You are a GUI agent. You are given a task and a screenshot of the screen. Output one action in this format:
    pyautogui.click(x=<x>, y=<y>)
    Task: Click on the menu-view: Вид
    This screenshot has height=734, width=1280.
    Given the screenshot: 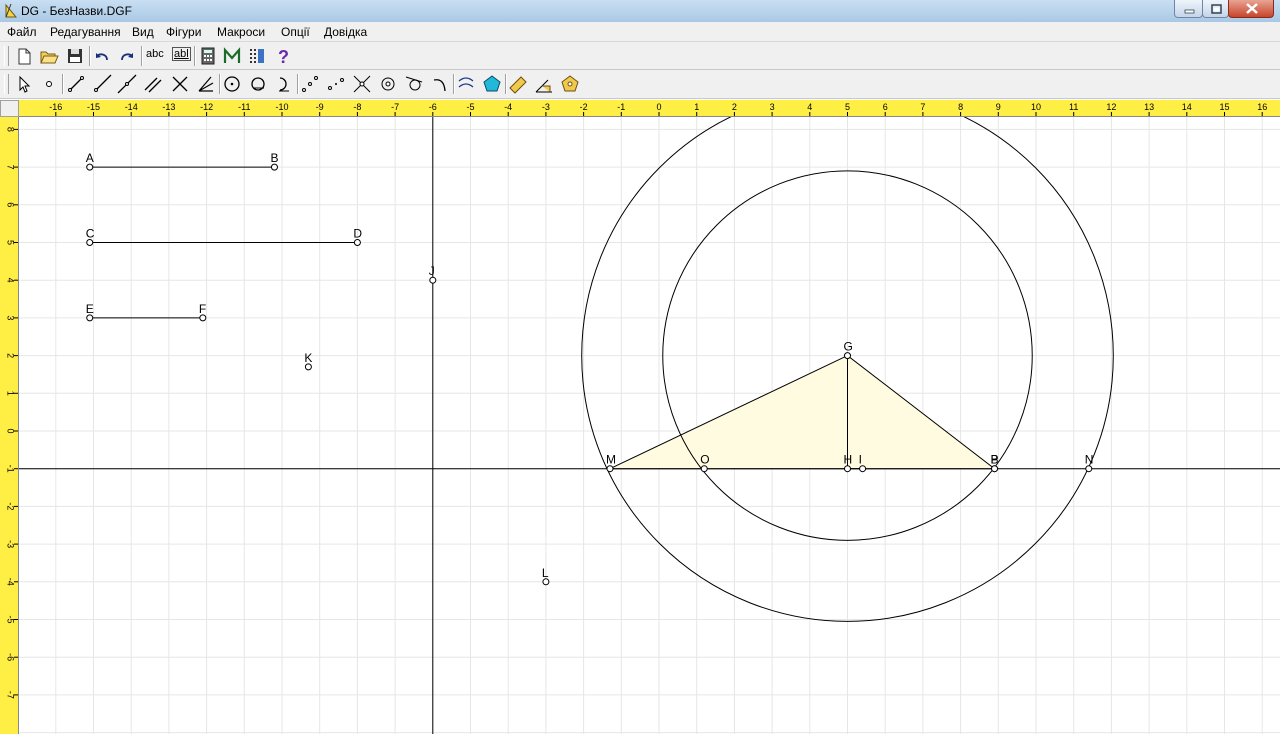 What is the action you would take?
    pyautogui.click(x=143, y=32)
    